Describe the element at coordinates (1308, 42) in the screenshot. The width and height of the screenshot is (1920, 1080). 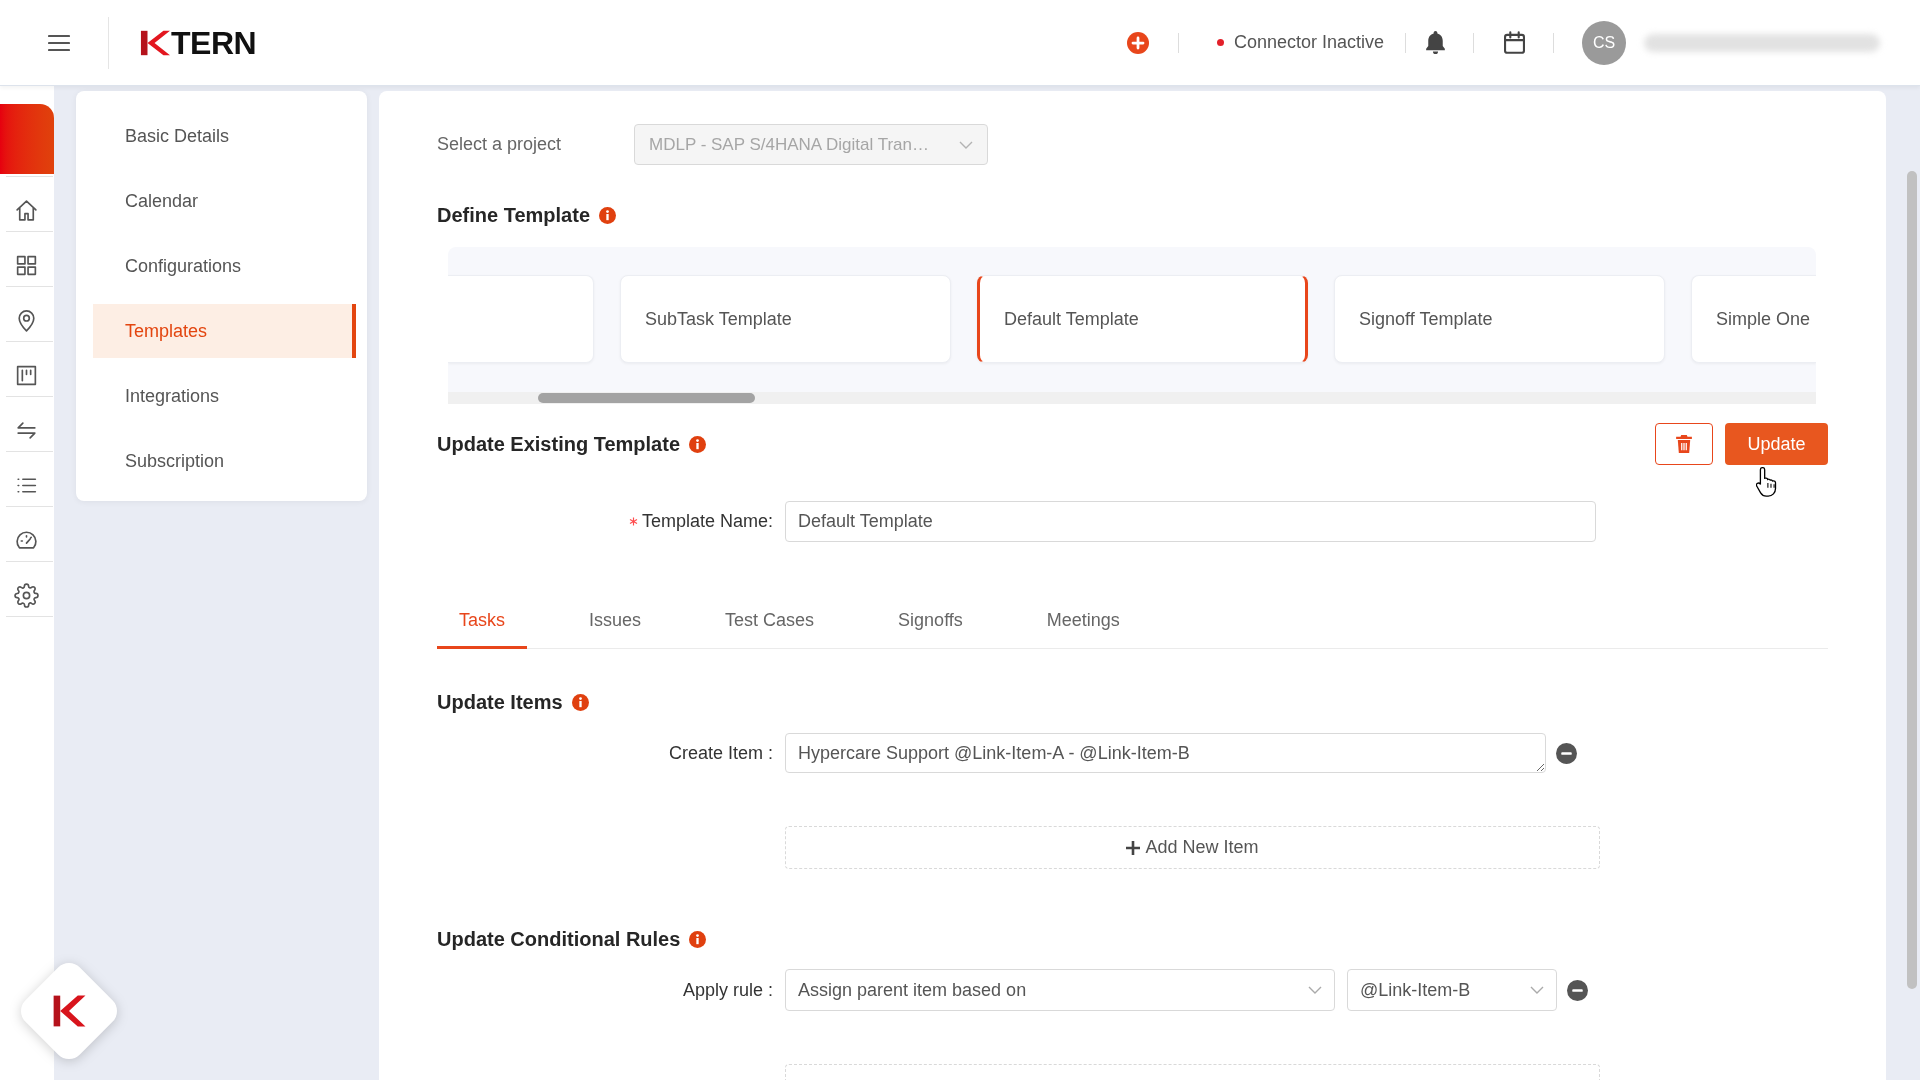
I see `connector-status-text: Connector Inactive` at that location.